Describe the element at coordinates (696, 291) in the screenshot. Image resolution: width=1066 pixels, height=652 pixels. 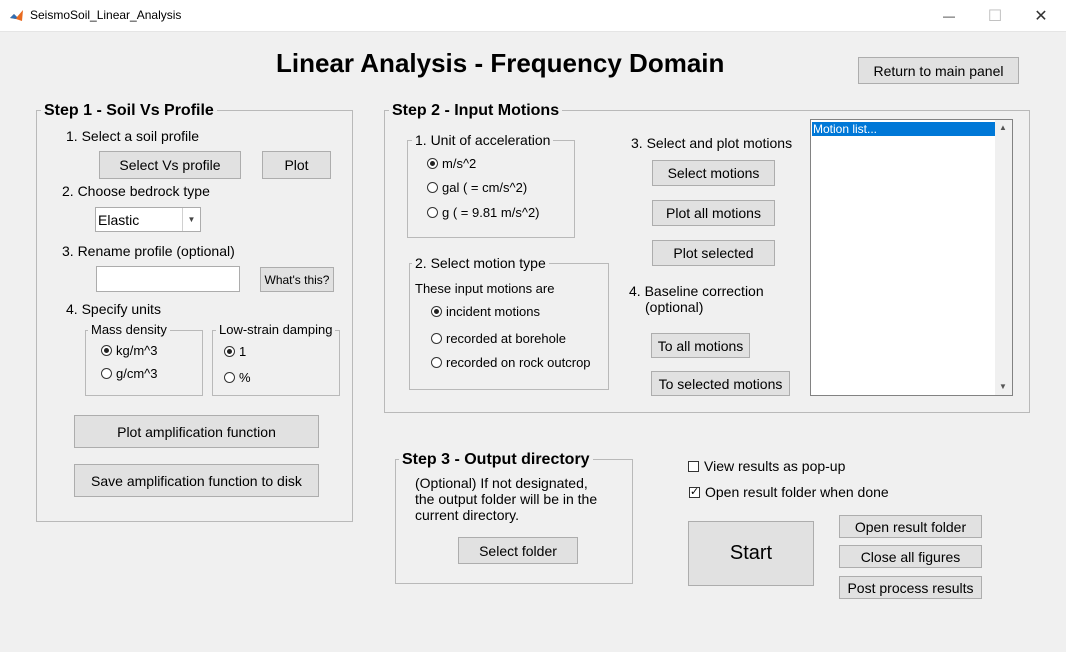
I see `baseline-label: 4. Baseline correction` at that location.